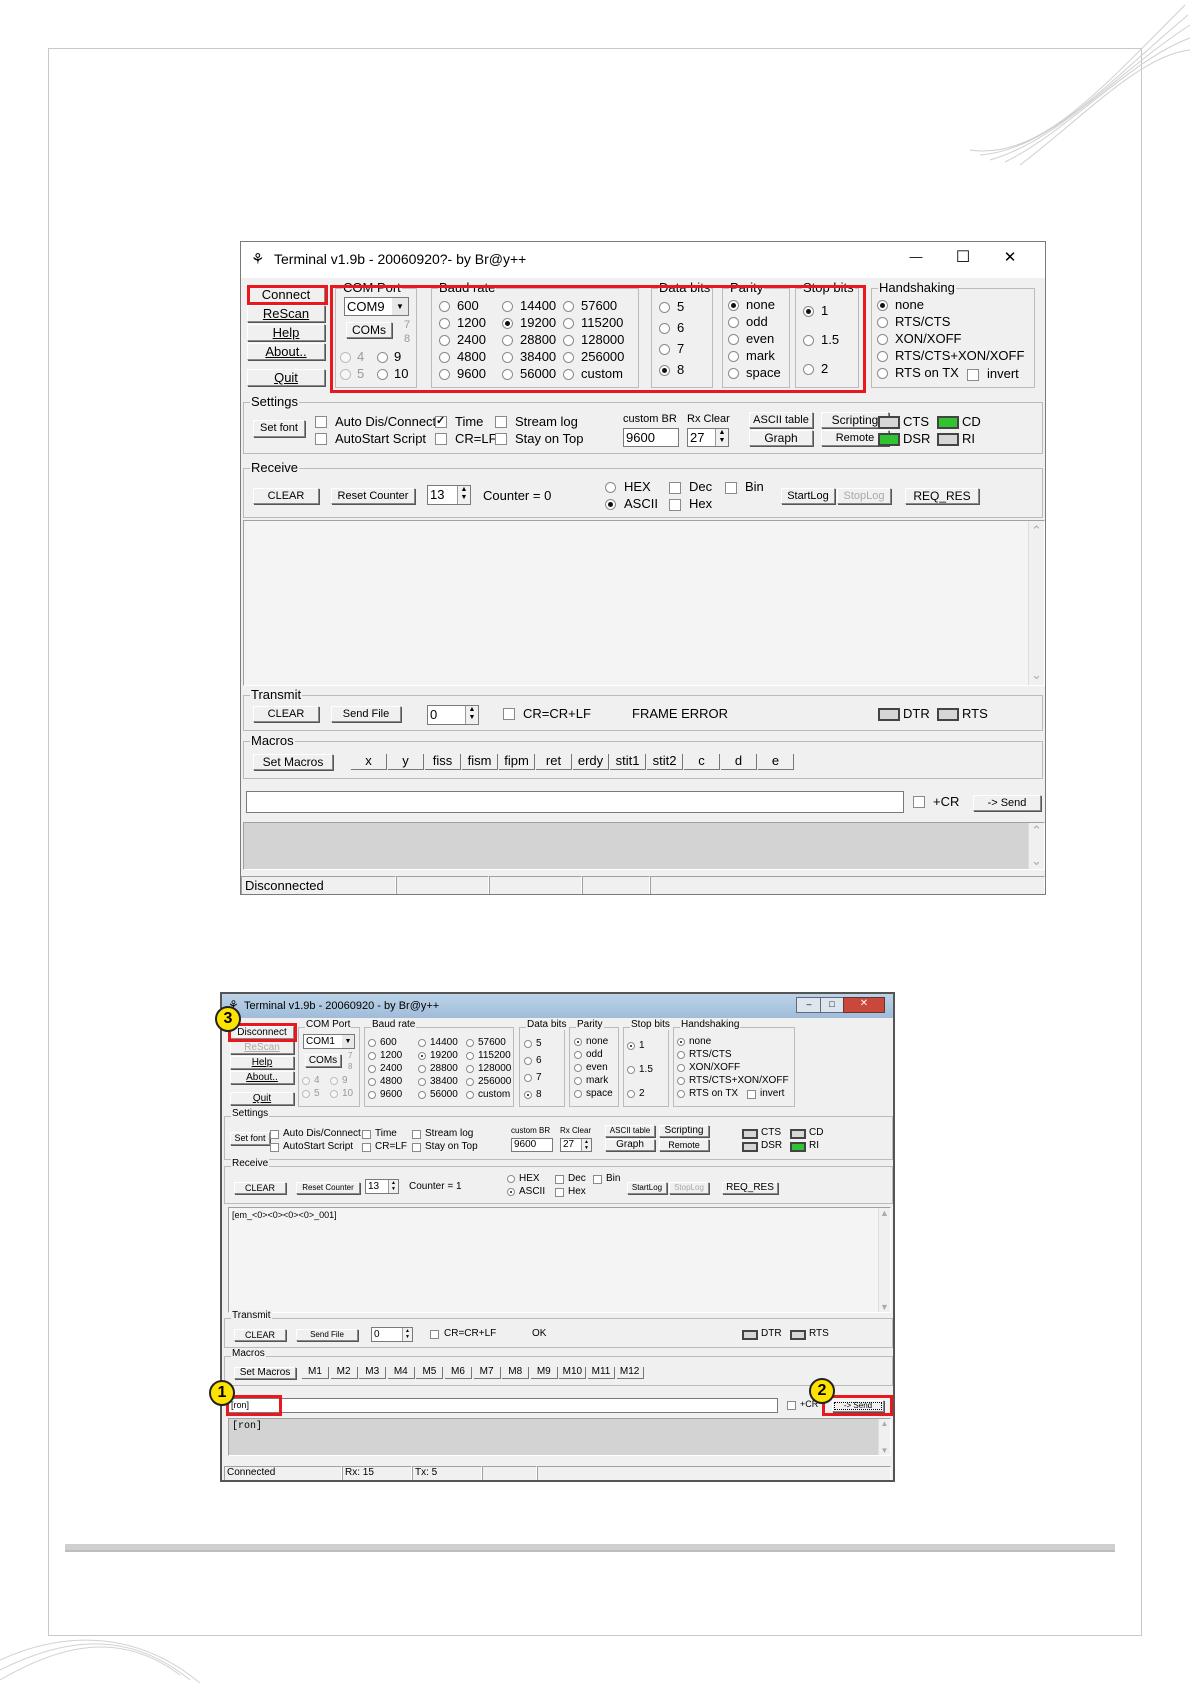 The width and height of the screenshot is (1191, 1684). I want to click on macro-button-stit1: stit1, so click(628, 762).